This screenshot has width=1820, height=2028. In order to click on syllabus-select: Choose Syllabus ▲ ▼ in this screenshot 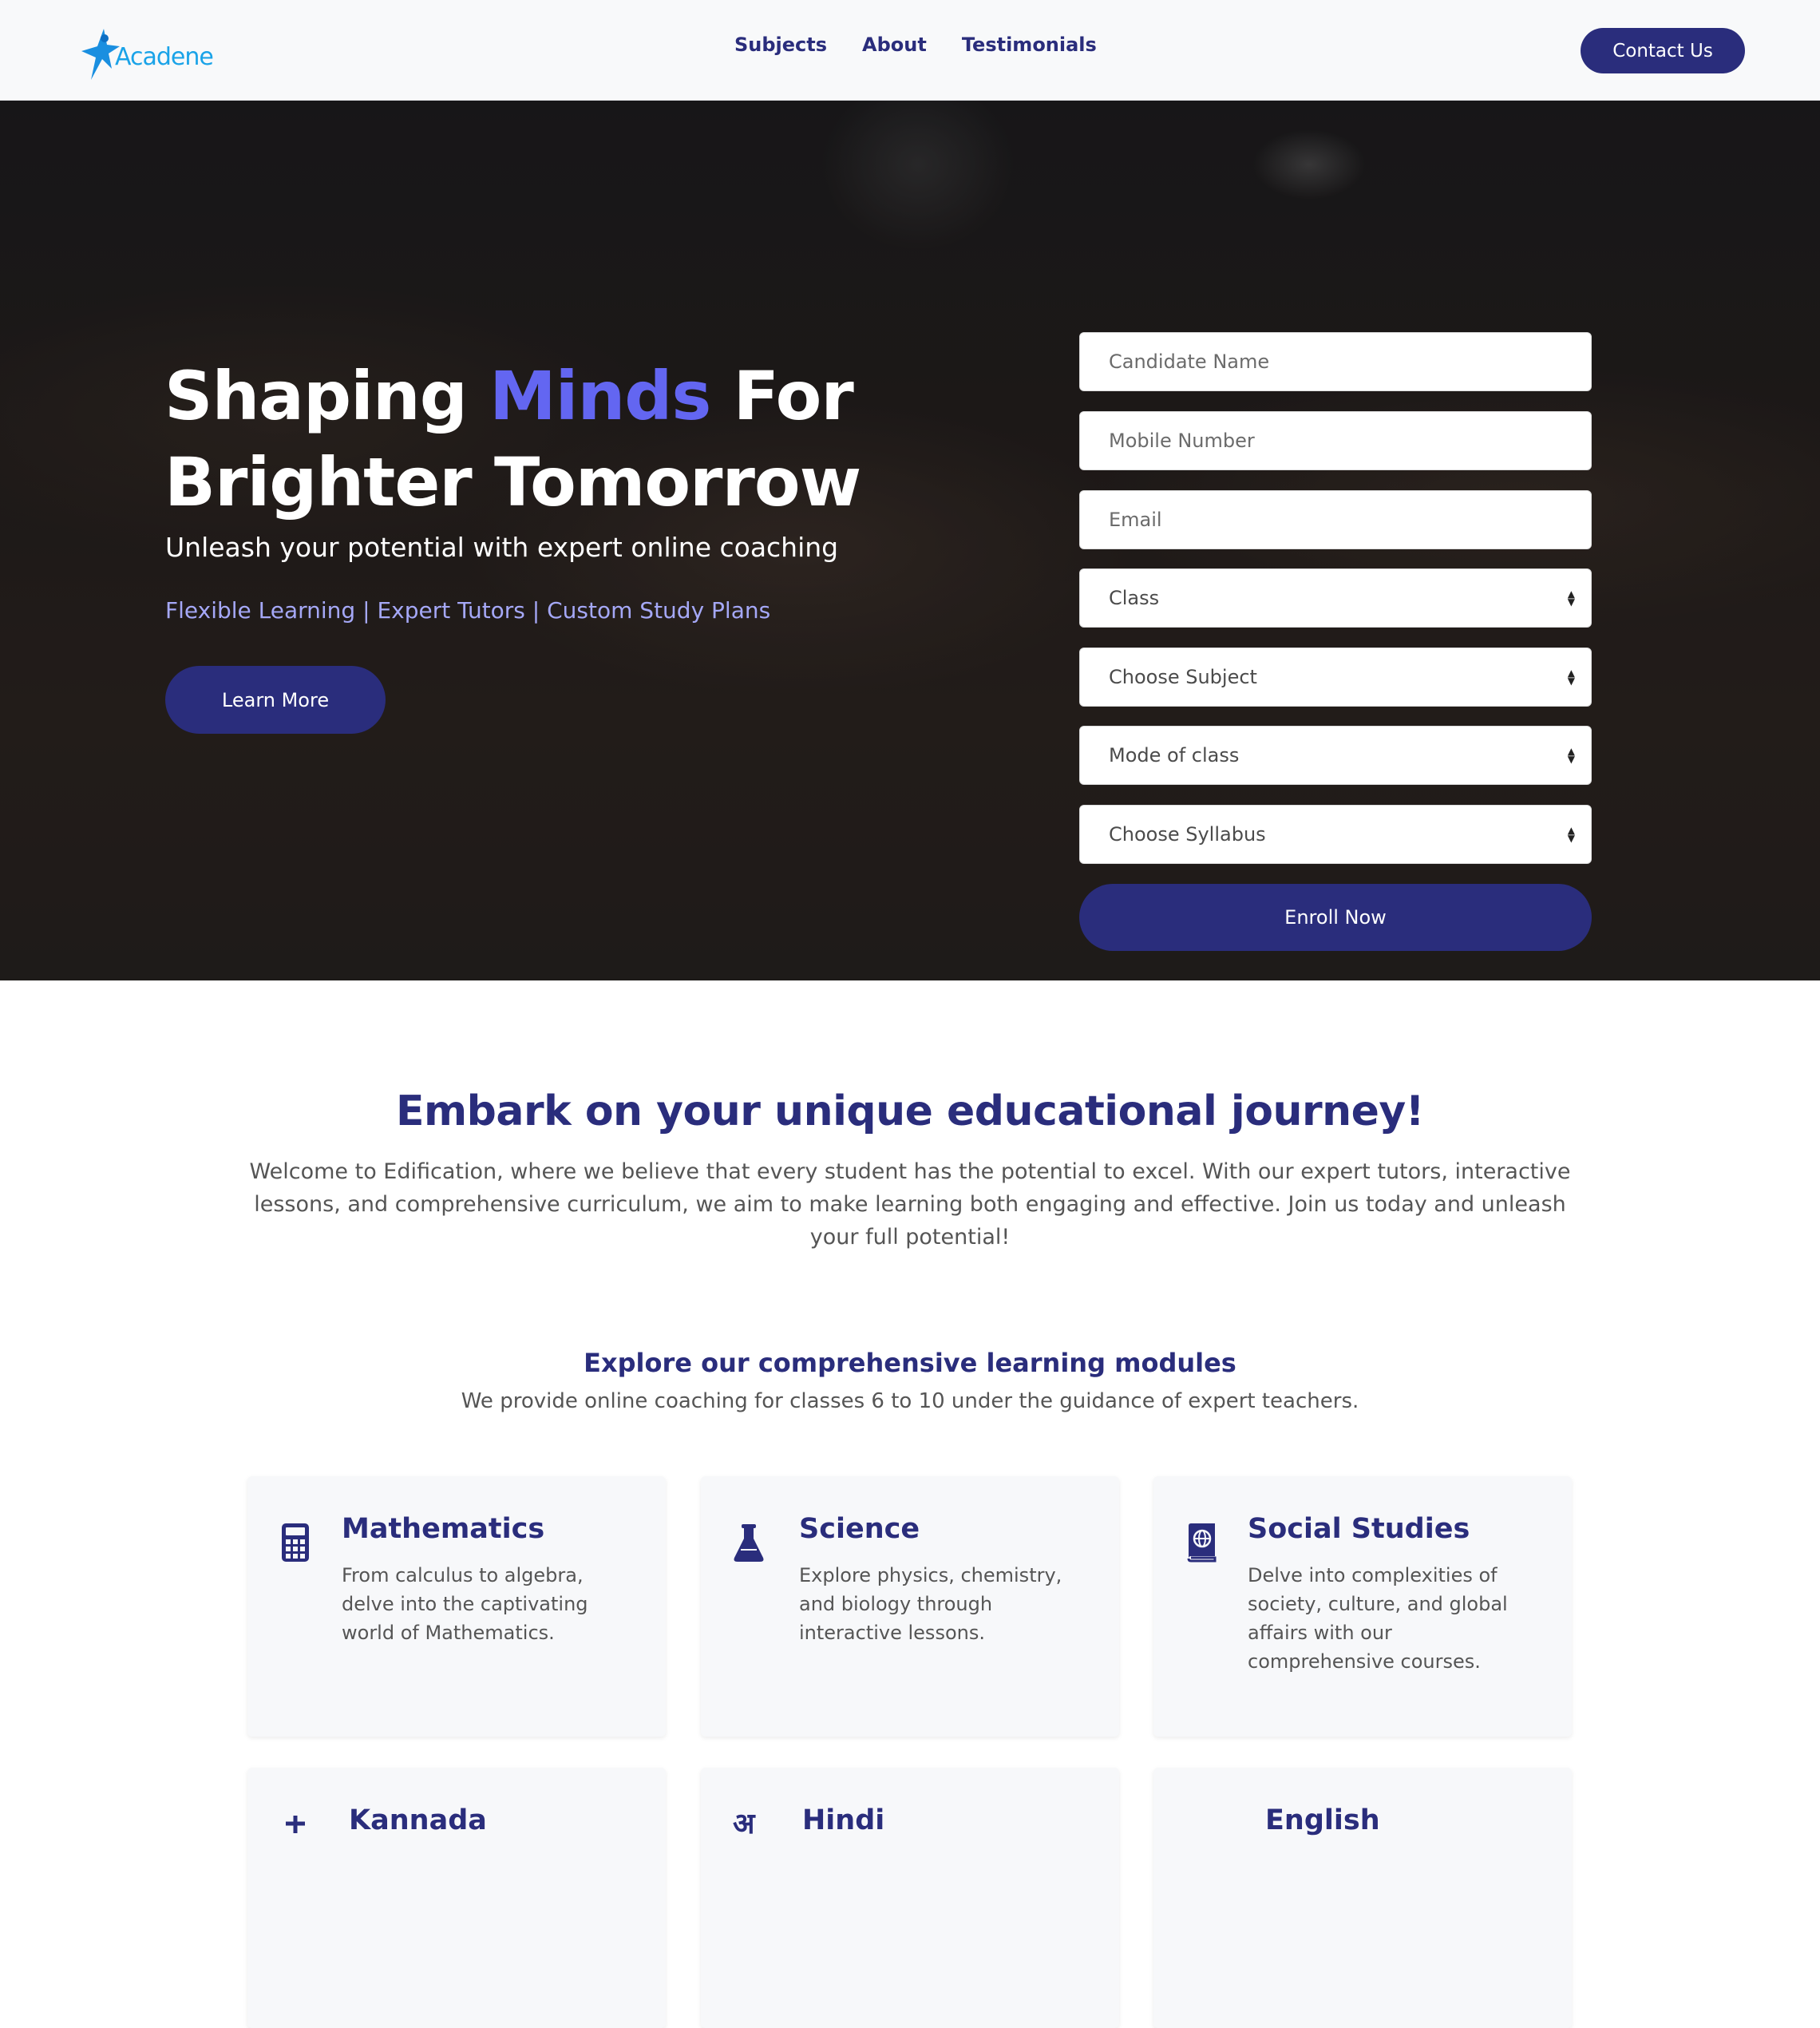, I will do `click(1335, 834)`.